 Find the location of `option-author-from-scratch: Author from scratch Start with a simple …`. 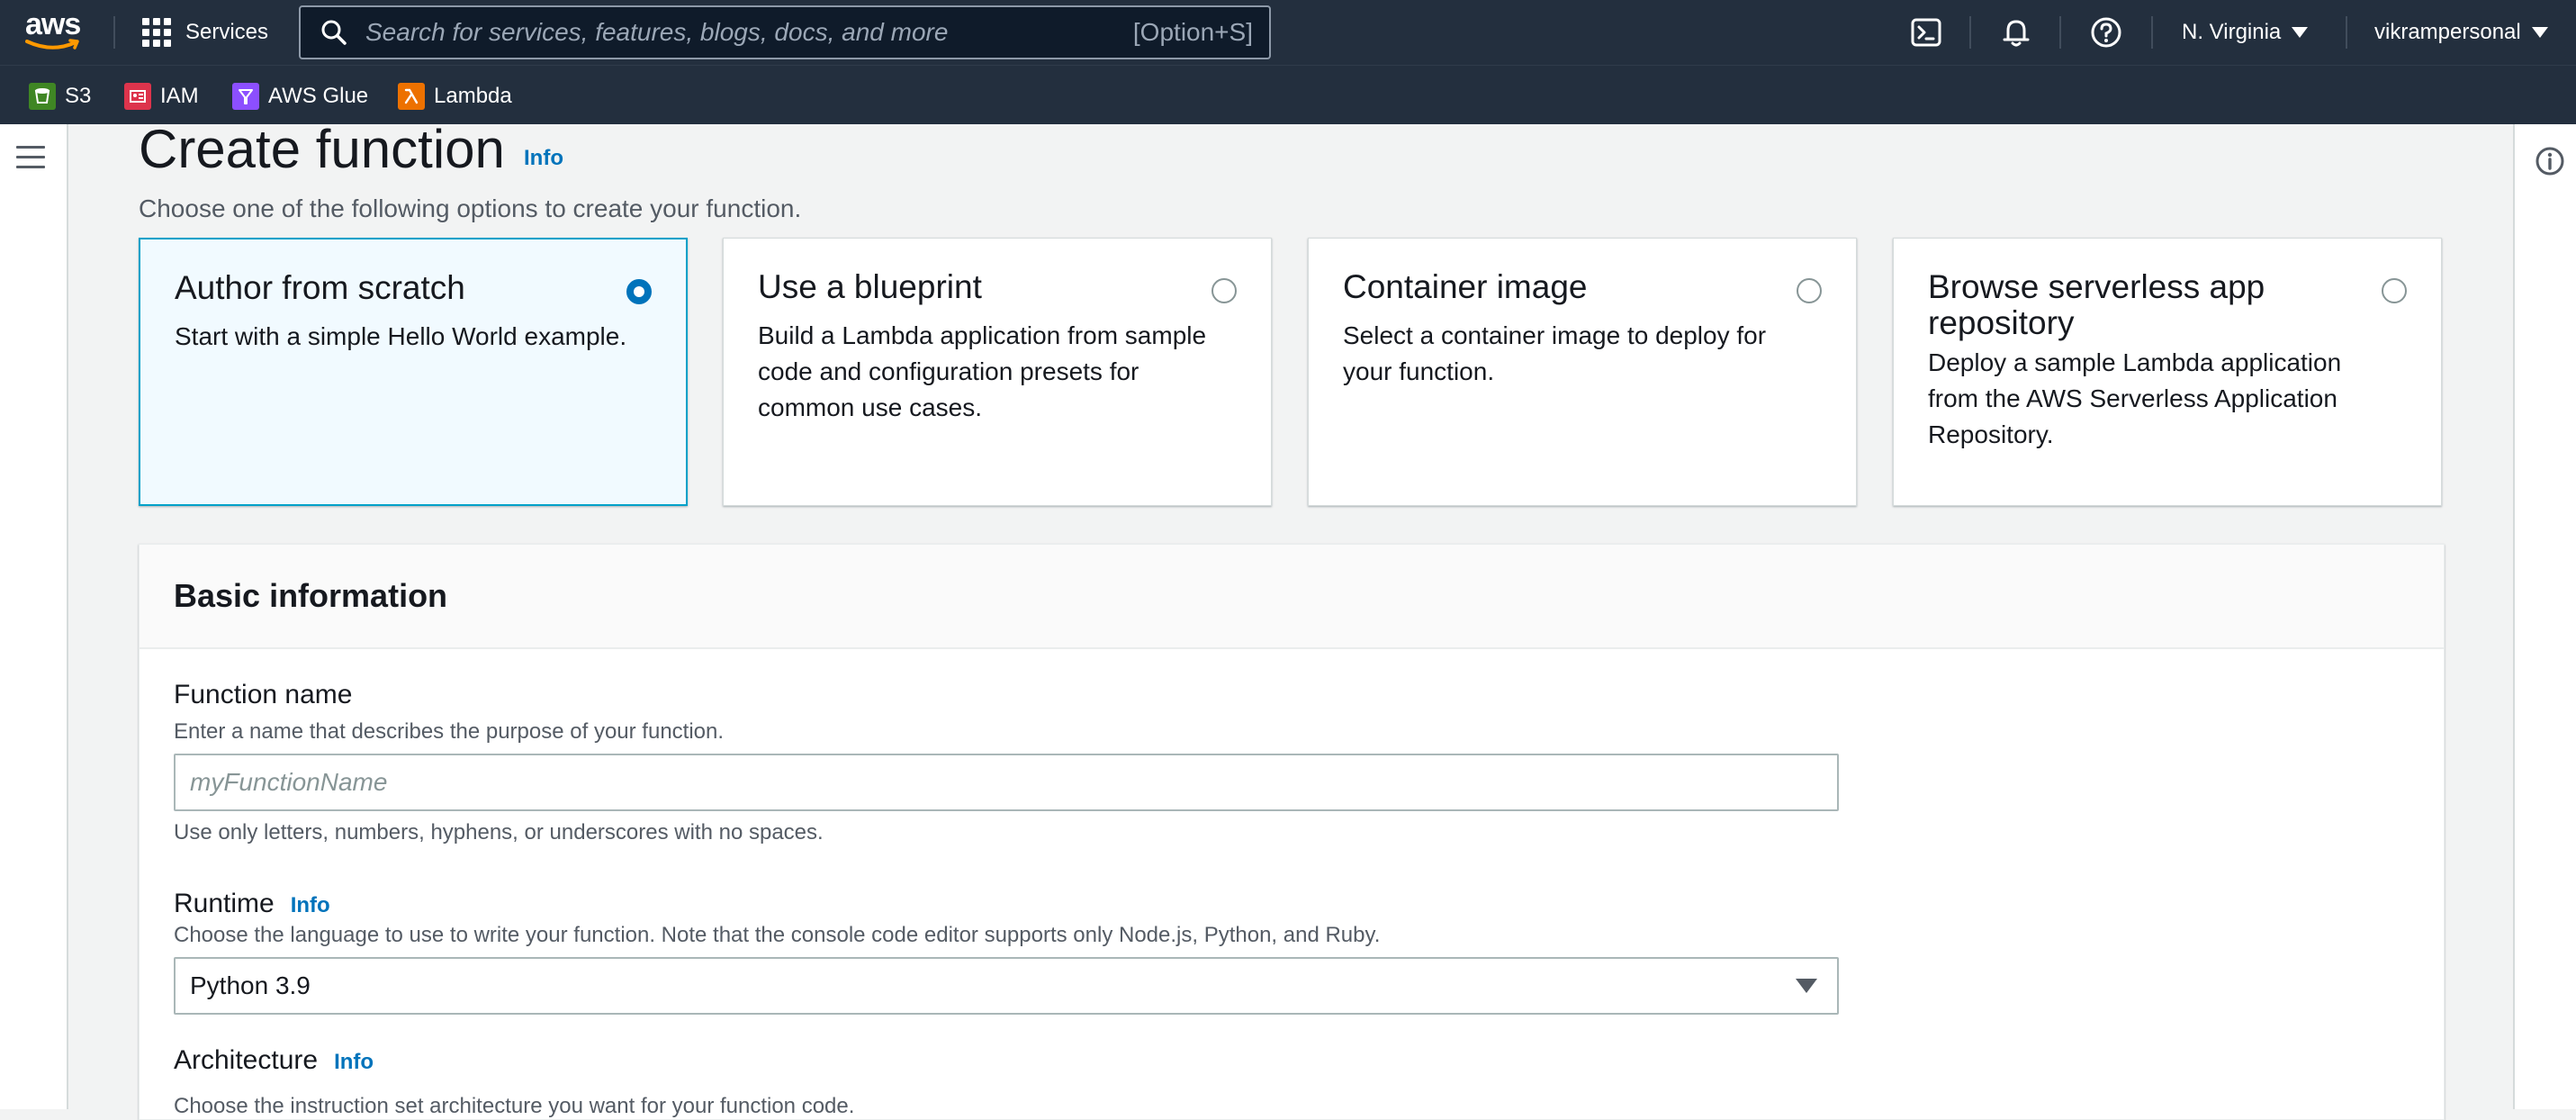

option-author-from-scratch: Author from scratch Start with a simple … is located at coordinates (413, 372).